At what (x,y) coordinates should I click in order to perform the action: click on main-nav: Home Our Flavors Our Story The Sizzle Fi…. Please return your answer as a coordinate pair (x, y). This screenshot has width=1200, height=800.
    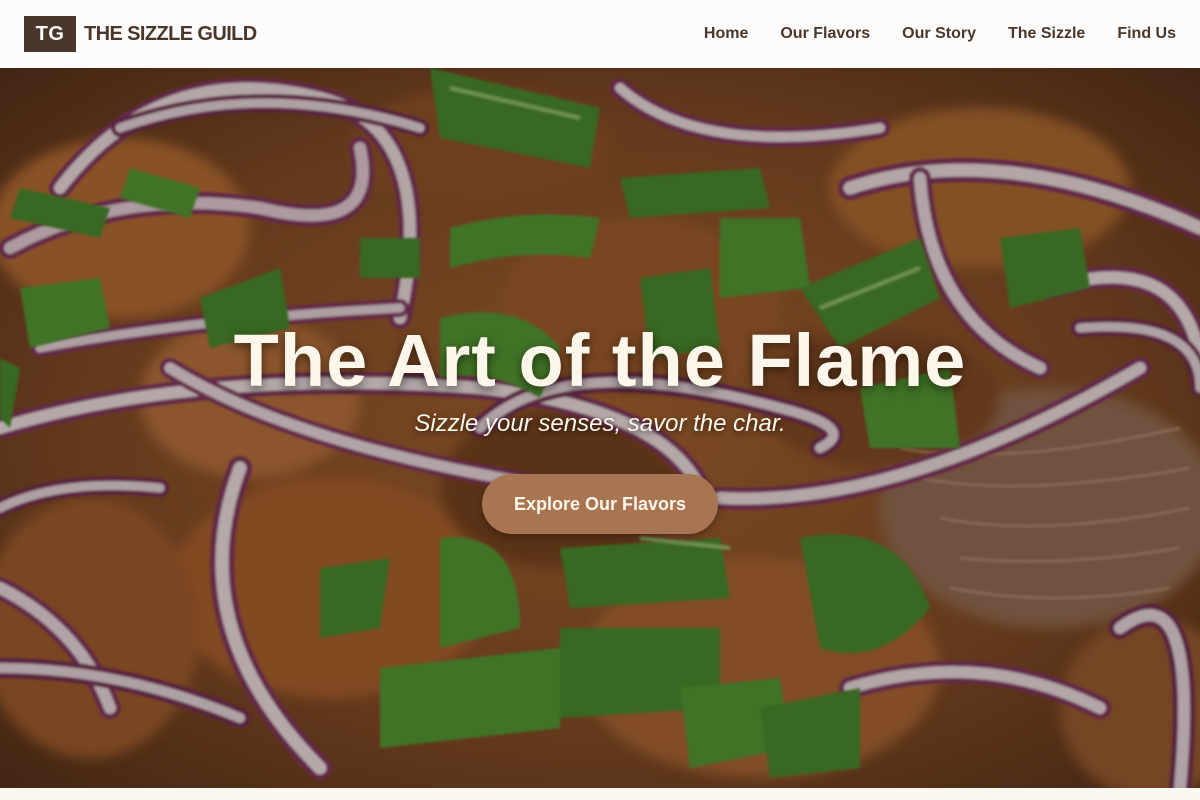
    Looking at the image, I should click on (940, 34).